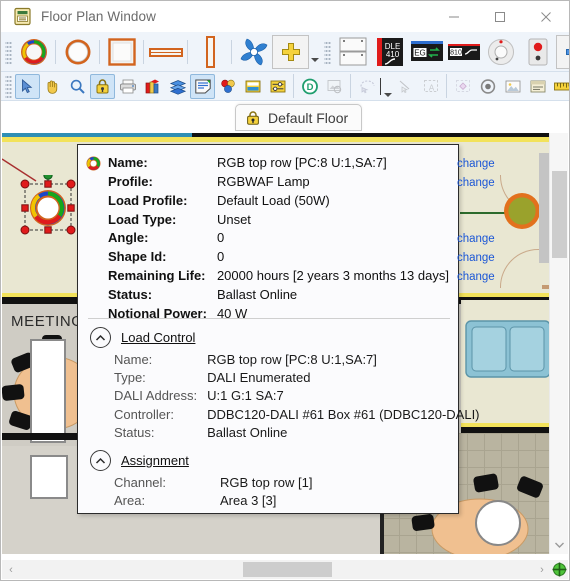 The image size is (570, 581). Describe the element at coordinates (127, 86) in the screenshot. I see `print-tool` at that location.